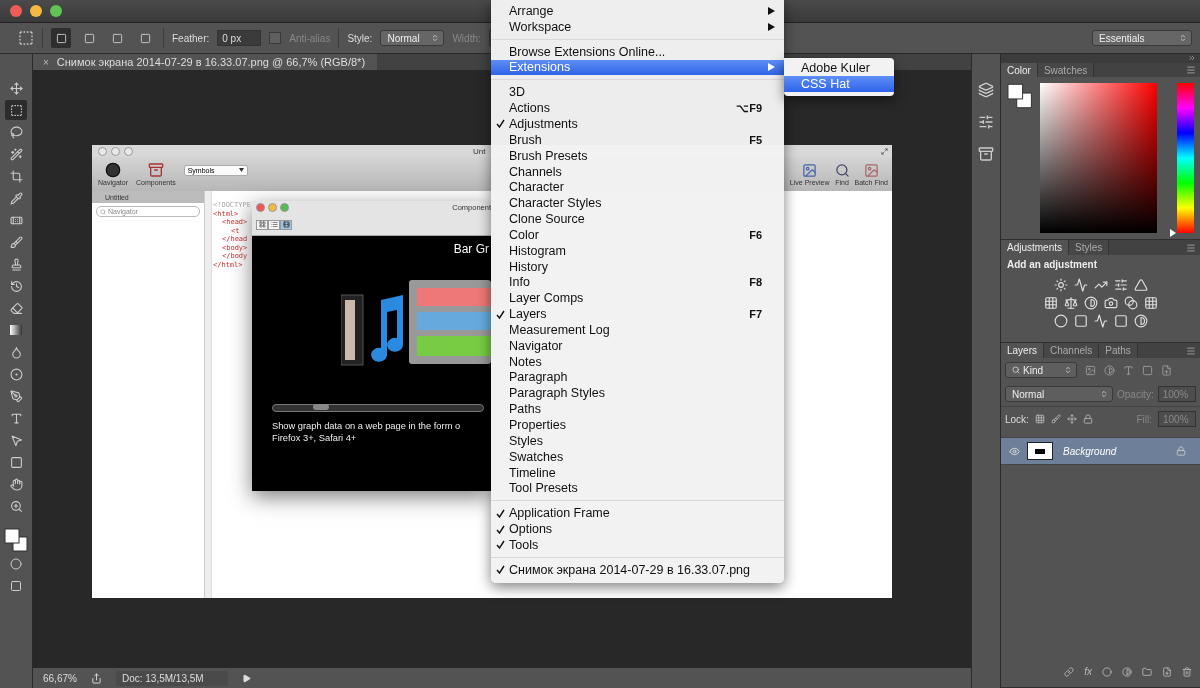 This screenshot has height=688, width=1200. Describe the element at coordinates (1118, 350) in the screenshot. I see `panel-tab: Paths` at that location.